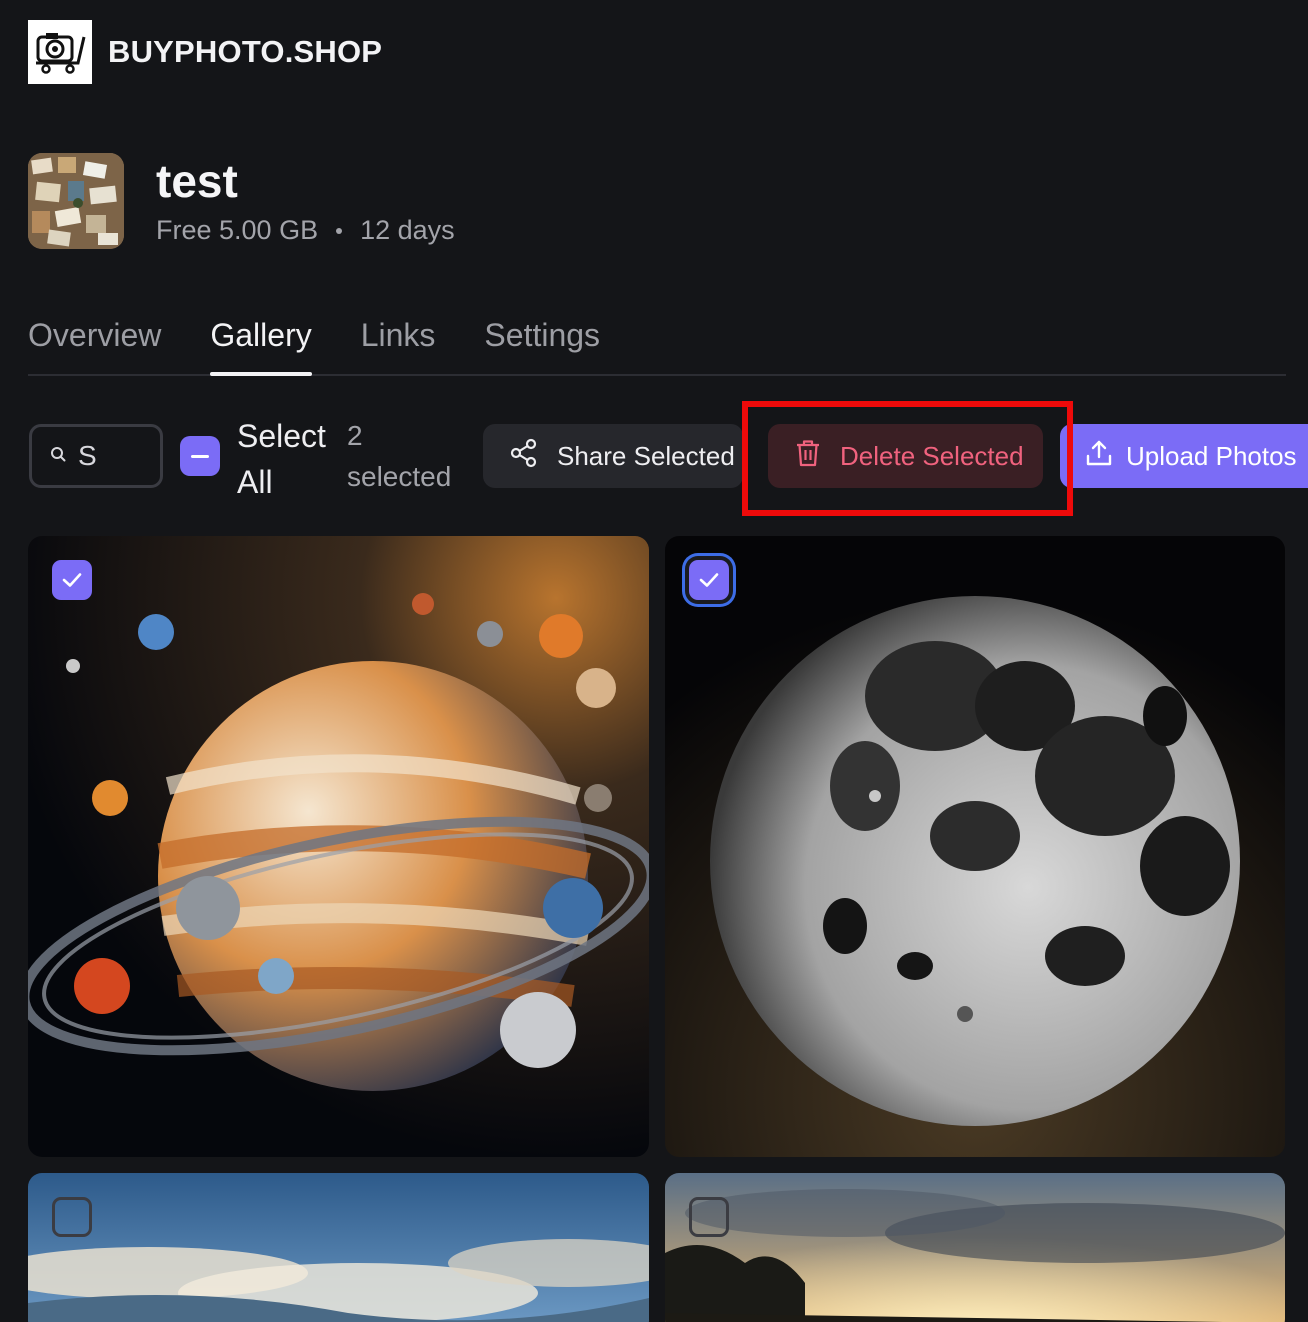 The width and height of the screenshot is (1308, 1322). Describe the element at coordinates (657, 343) in the screenshot. I see `tab-bar: Overview Gallery Links Settings` at that location.